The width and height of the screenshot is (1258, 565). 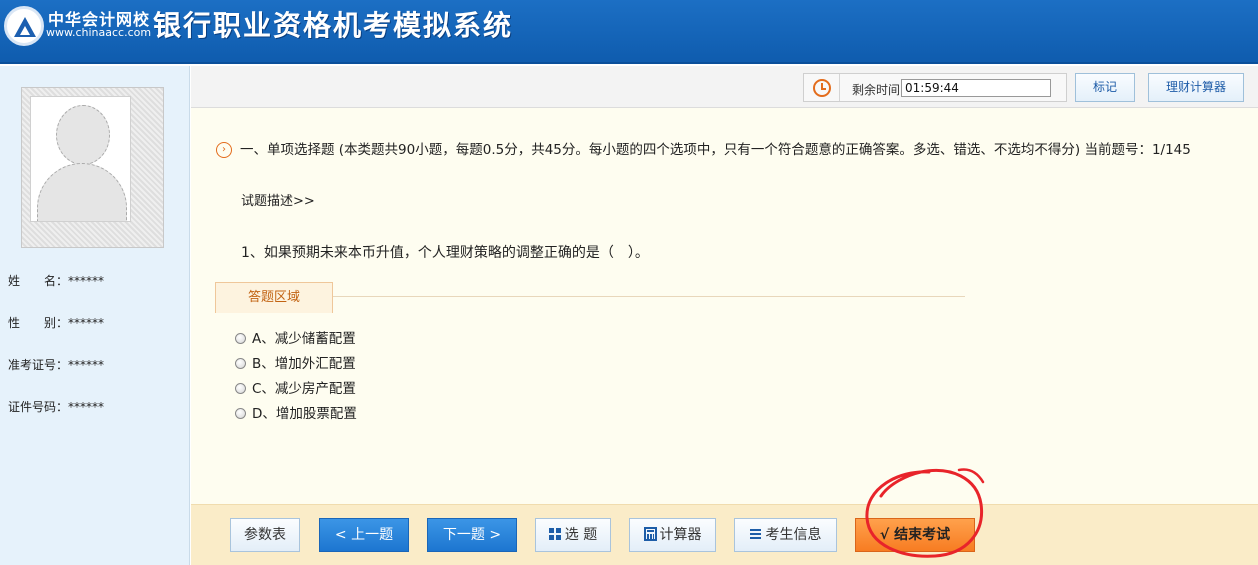 What do you see at coordinates (56, 281) in the screenshot?
I see `info-name: 姓 名：******` at bounding box center [56, 281].